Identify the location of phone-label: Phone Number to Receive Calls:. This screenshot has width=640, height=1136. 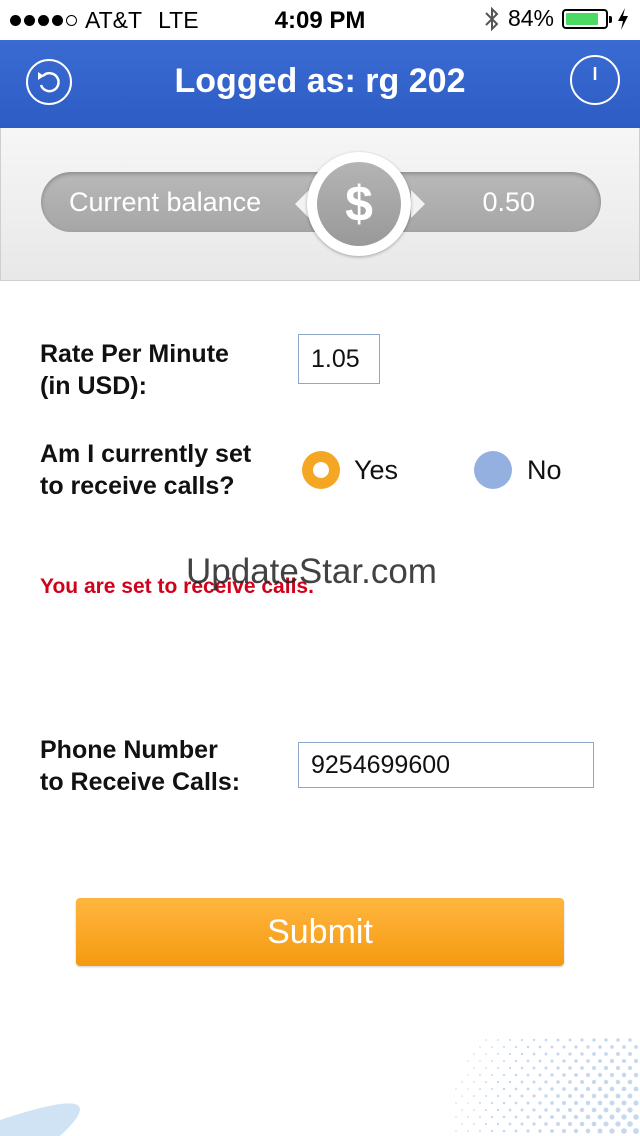
(140, 766).